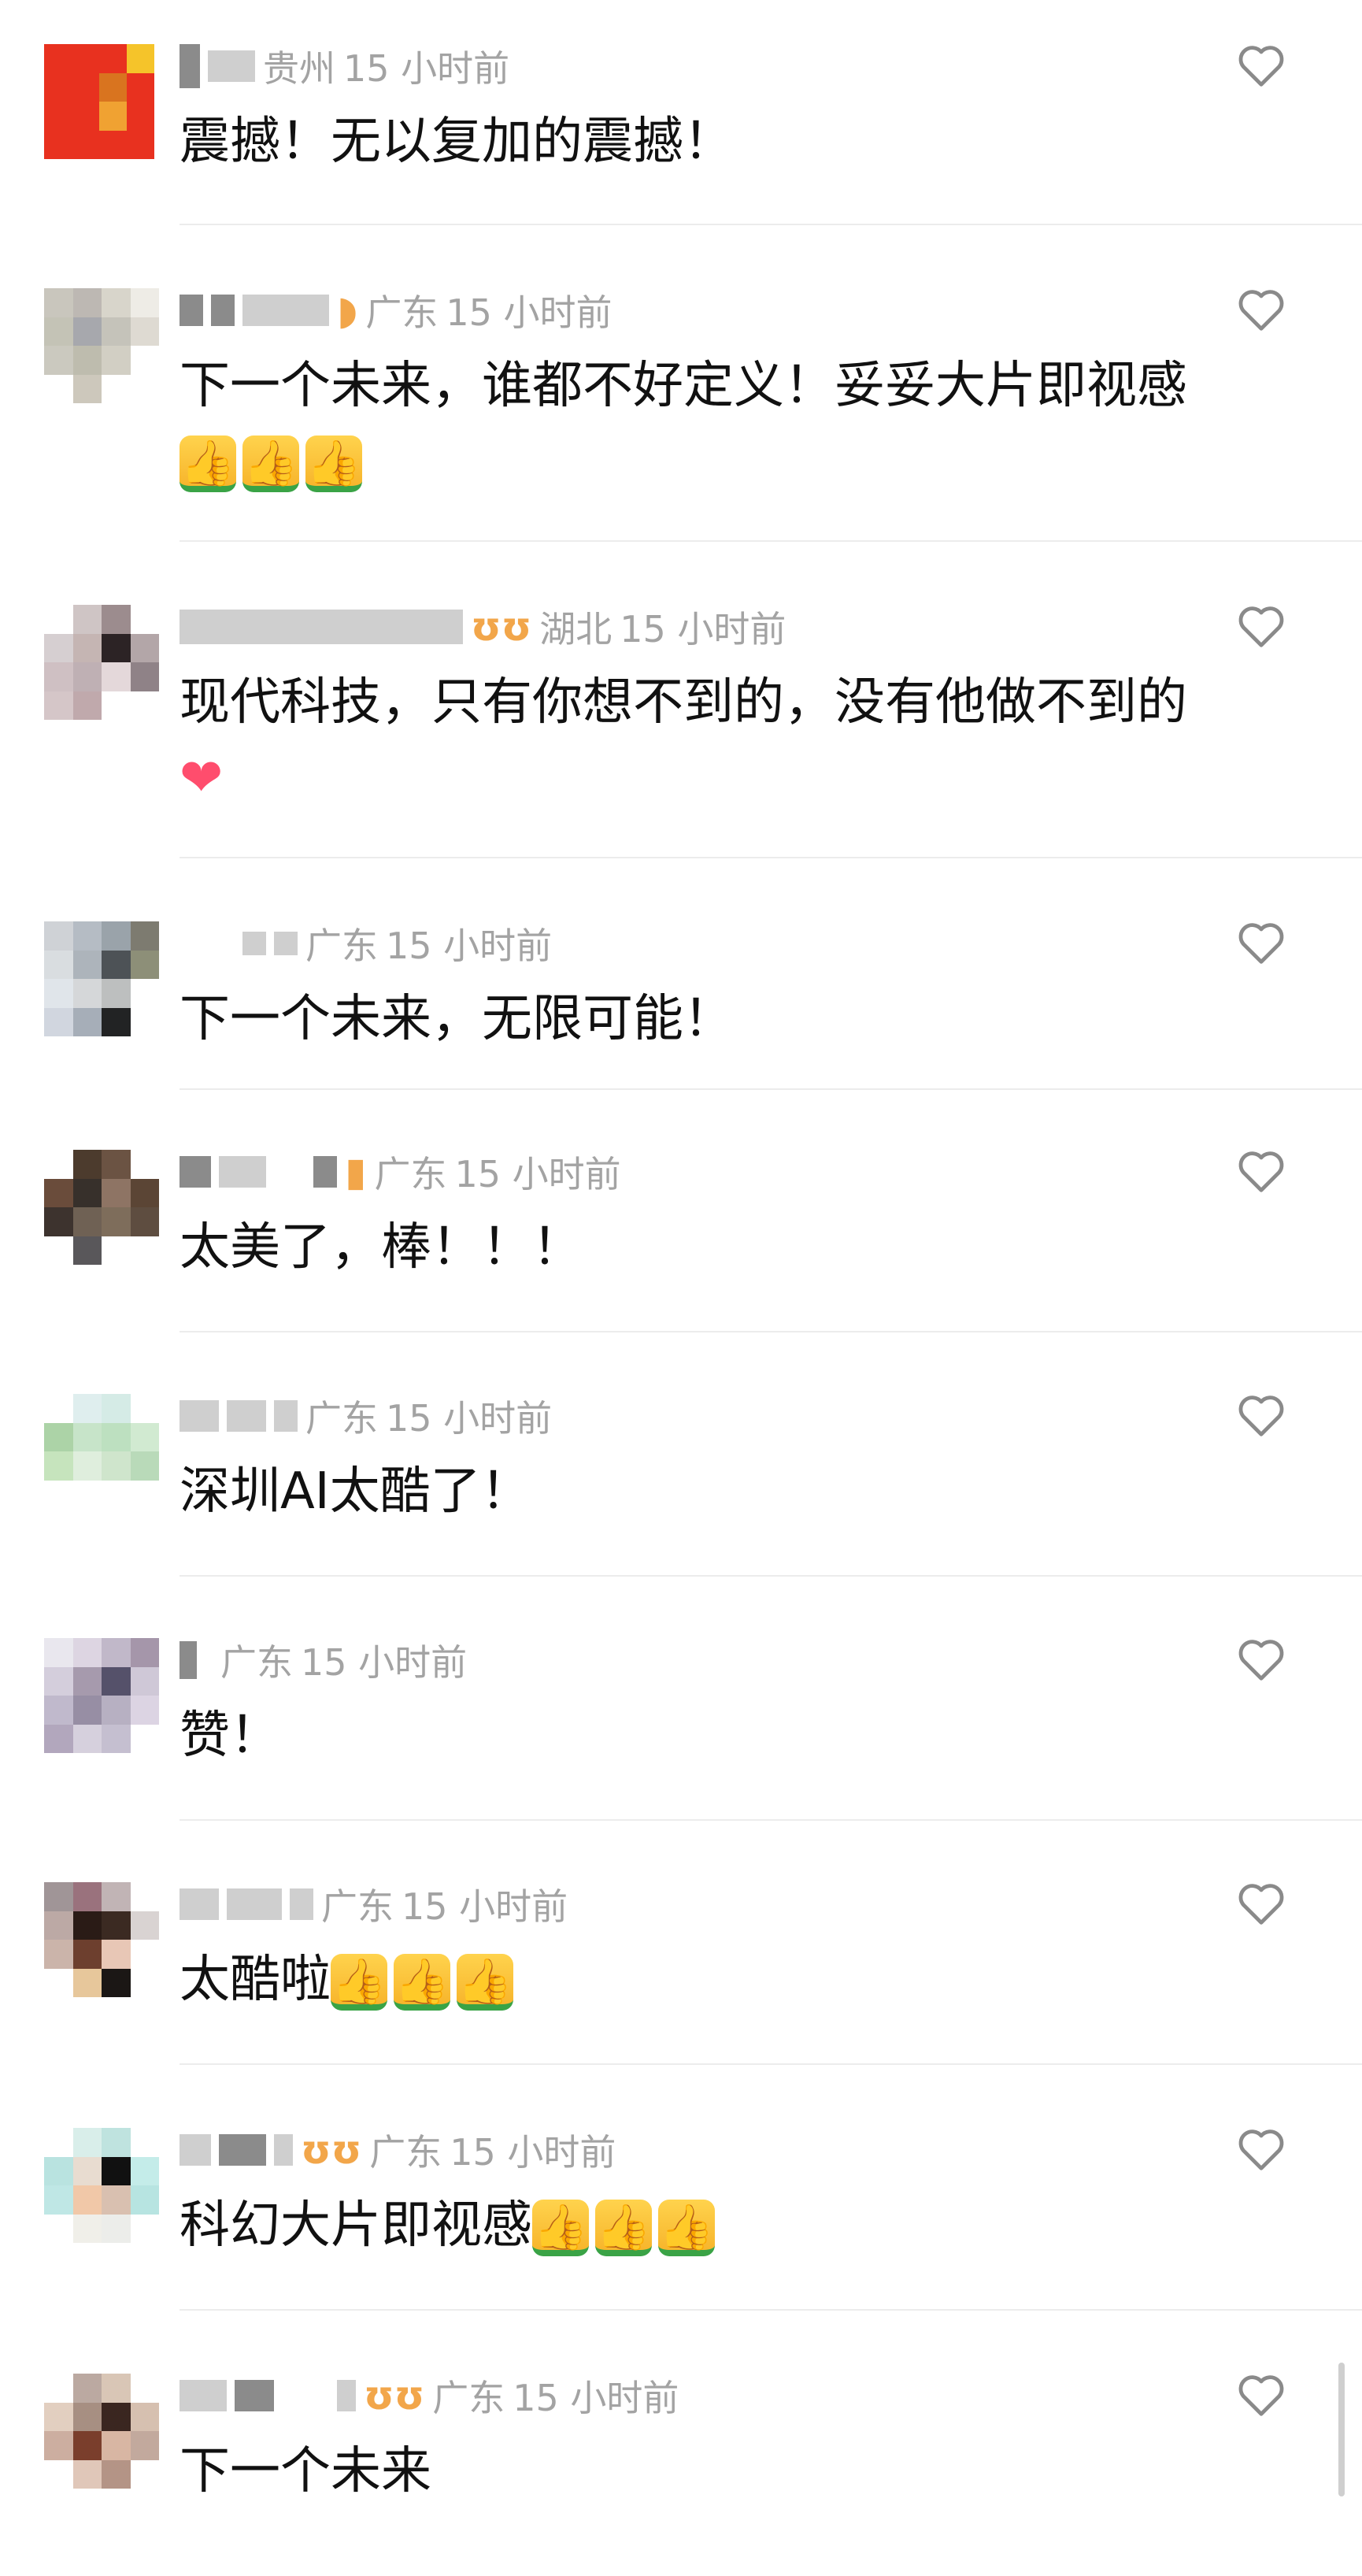 The image size is (1362, 2576). Describe the element at coordinates (356, 1491) in the screenshot. I see `comment-text: 深圳AI太酷了！` at that location.